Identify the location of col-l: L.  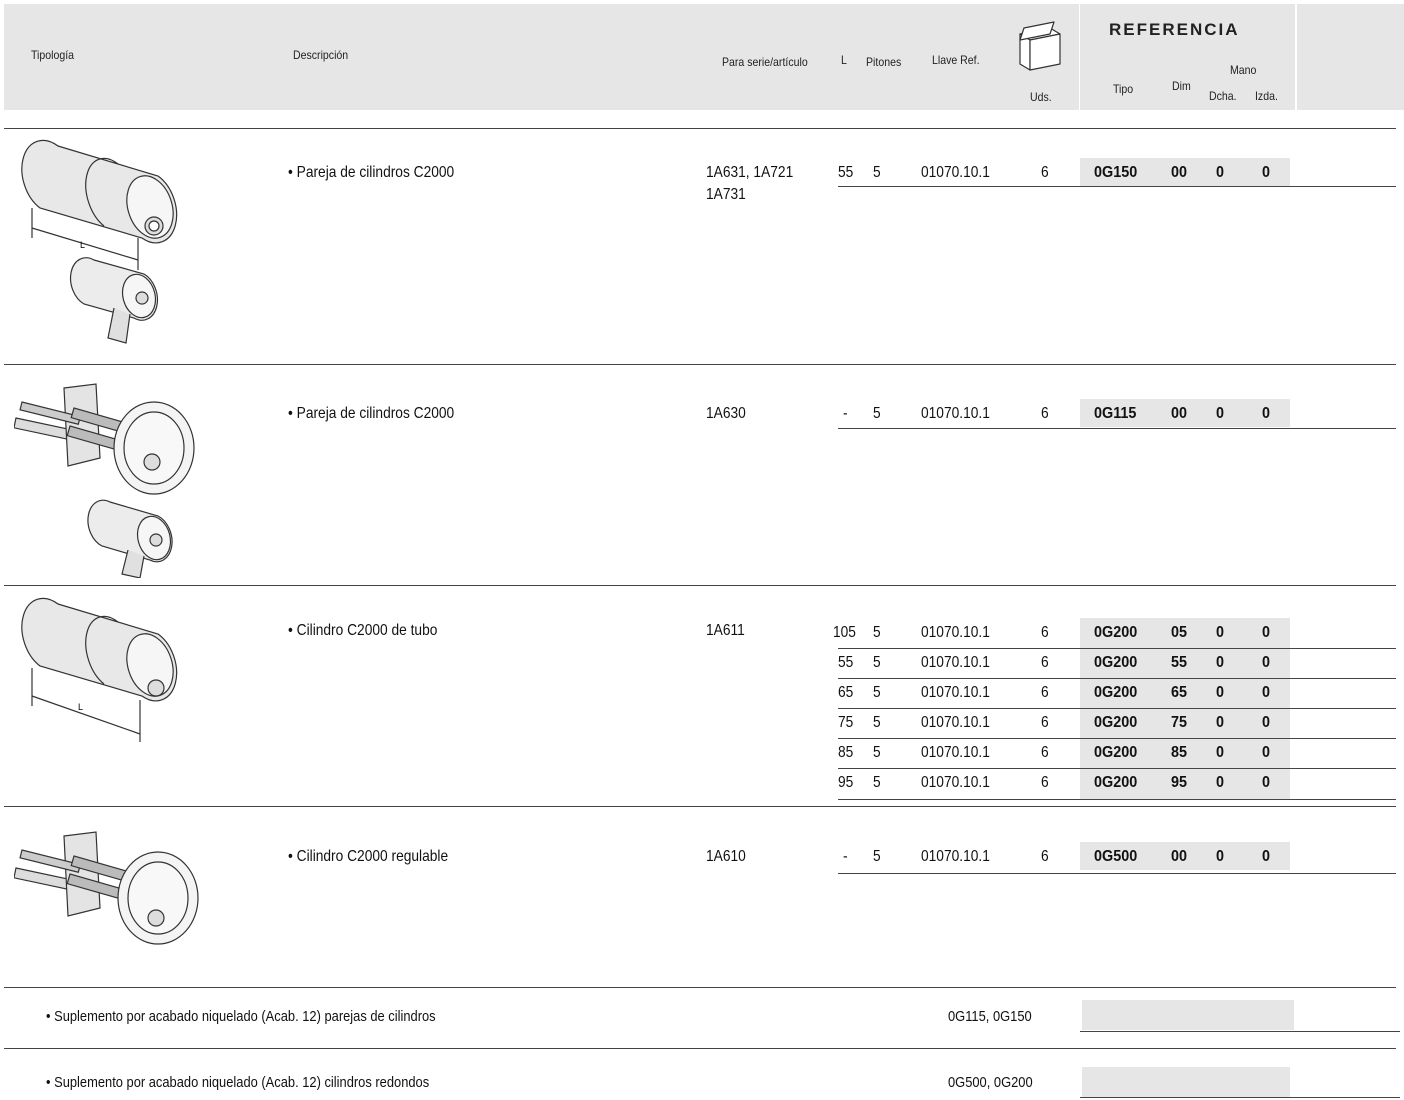
(844, 60).